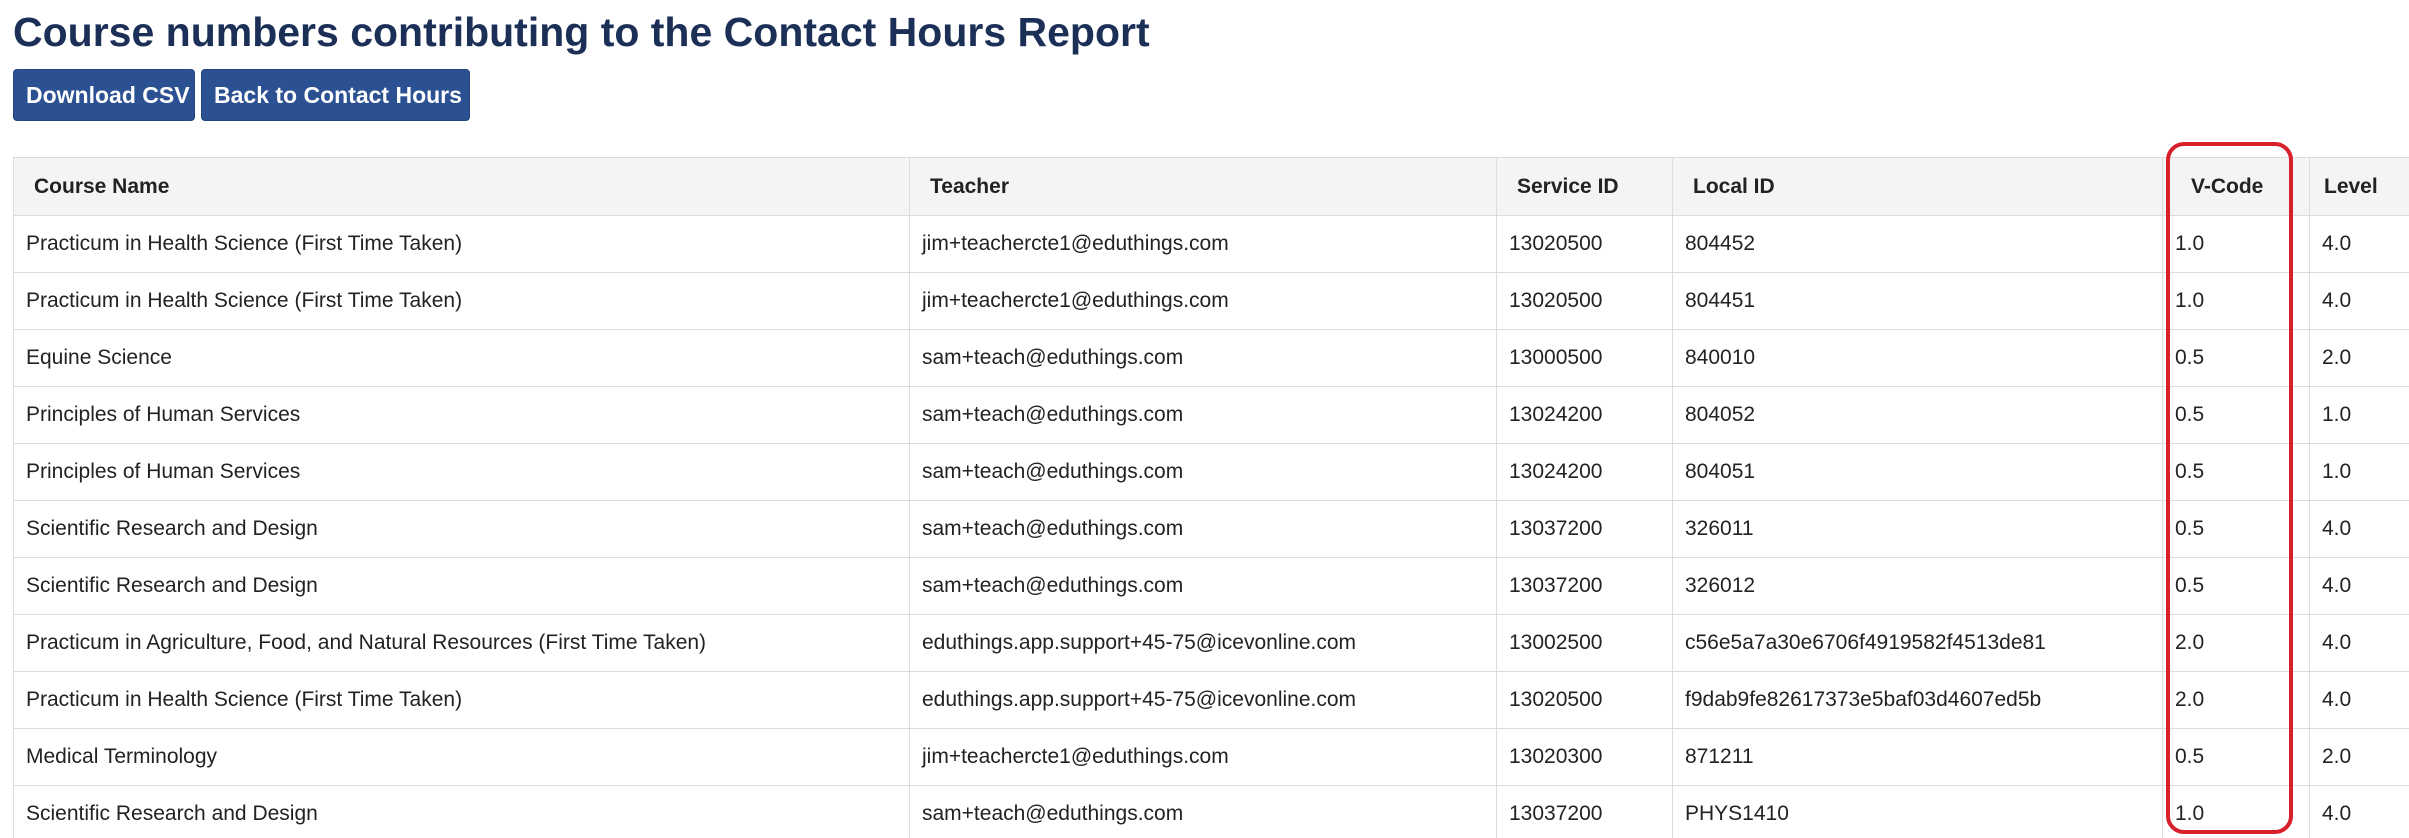  Describe the element at coordinates (1917, 757) in the screenshot. I see `cell-local-id: 871211` at that location.